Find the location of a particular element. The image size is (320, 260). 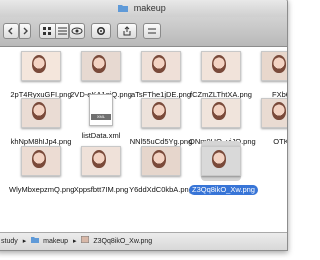

back-icon is located at coordinates (10, 31).